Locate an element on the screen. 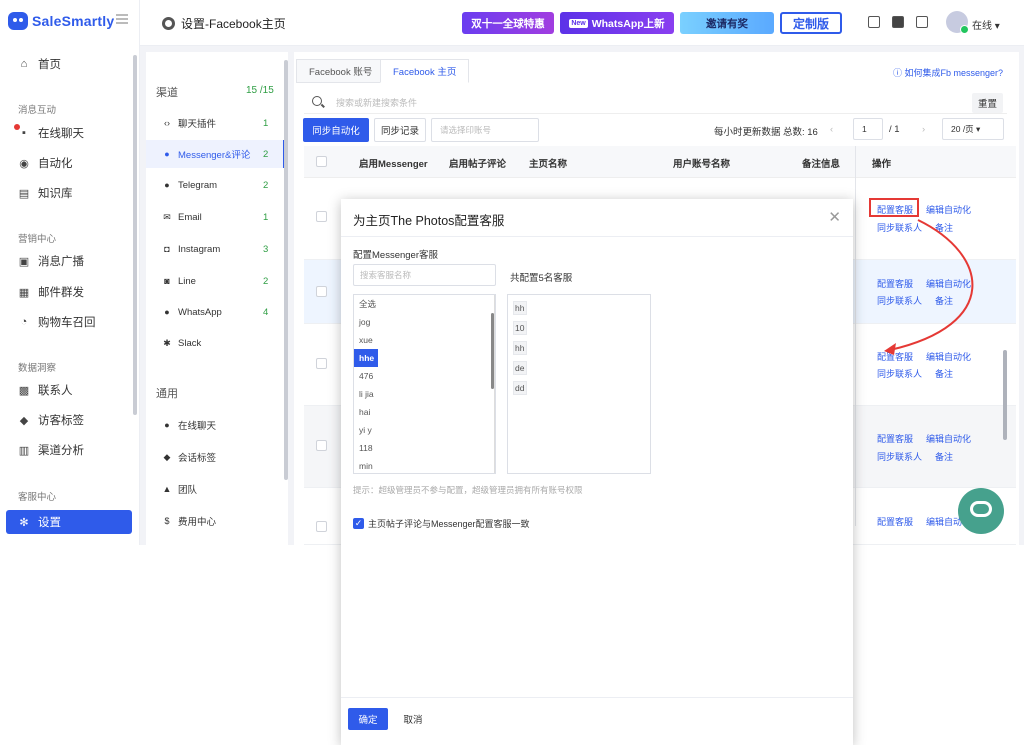 The height and width of the screenshot is (745, 1024). nav-cart-recovery: ◔ 购物车召回 is located at coordinates (69, 322).